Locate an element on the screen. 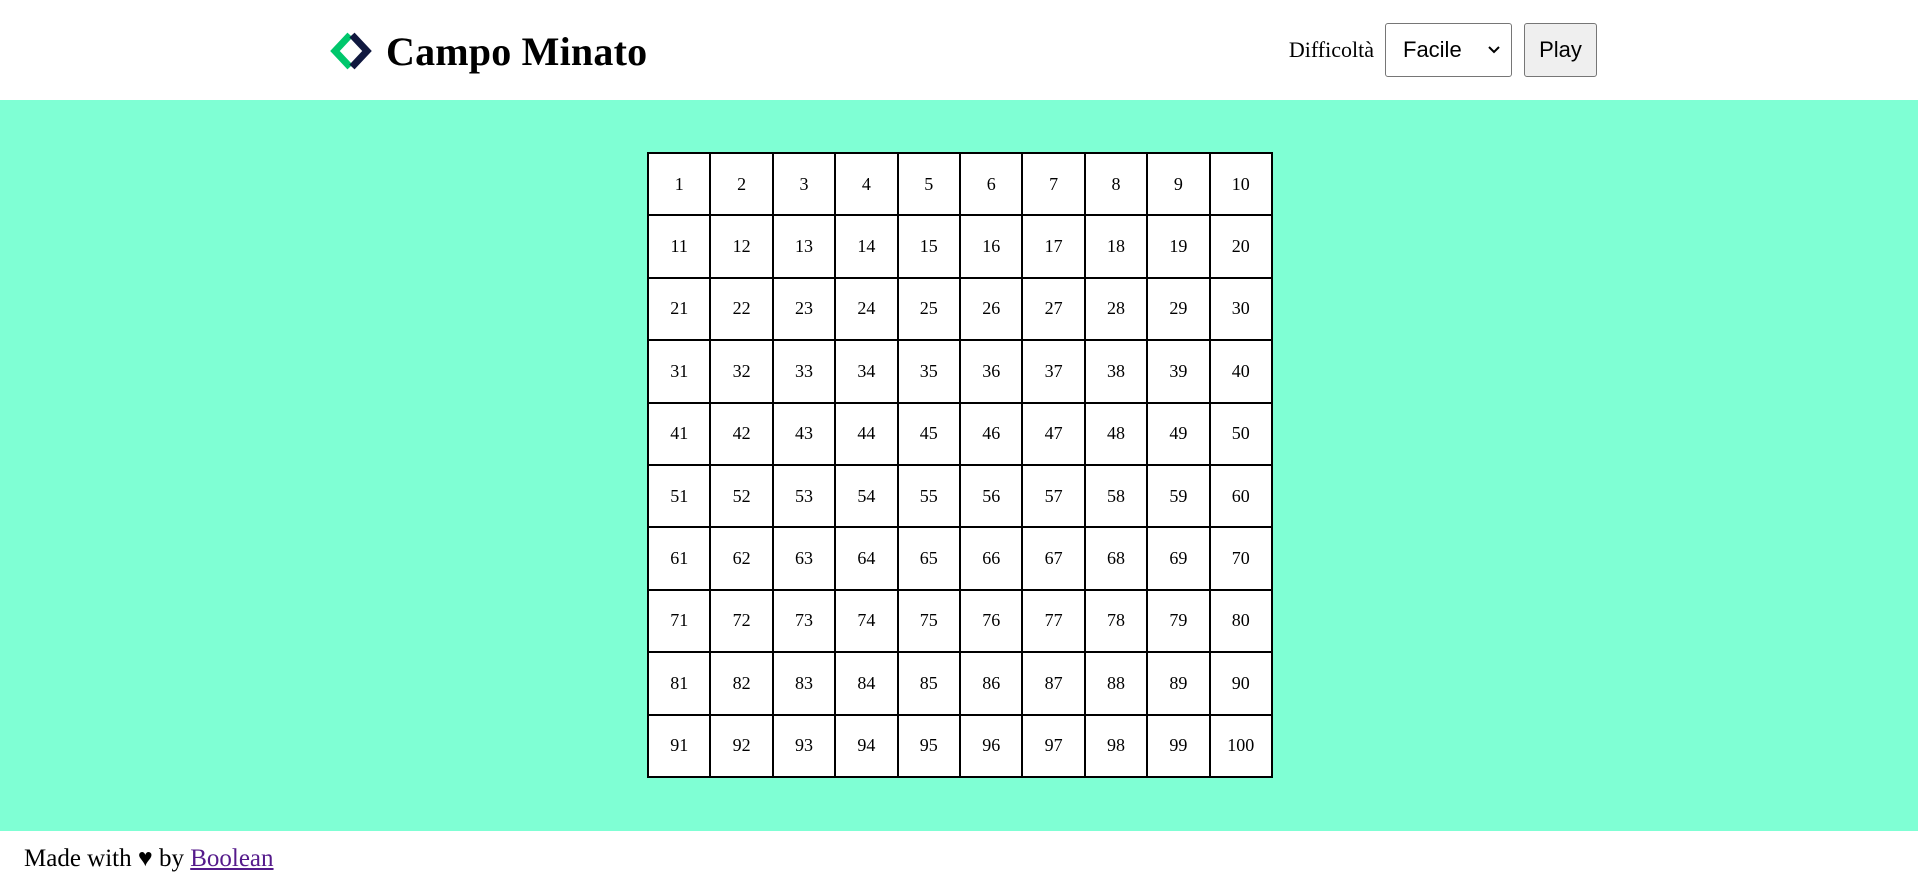 The width and height of the screenshot is (1918, 890). grid-cell: 21 is located at coordinates (679, 309).